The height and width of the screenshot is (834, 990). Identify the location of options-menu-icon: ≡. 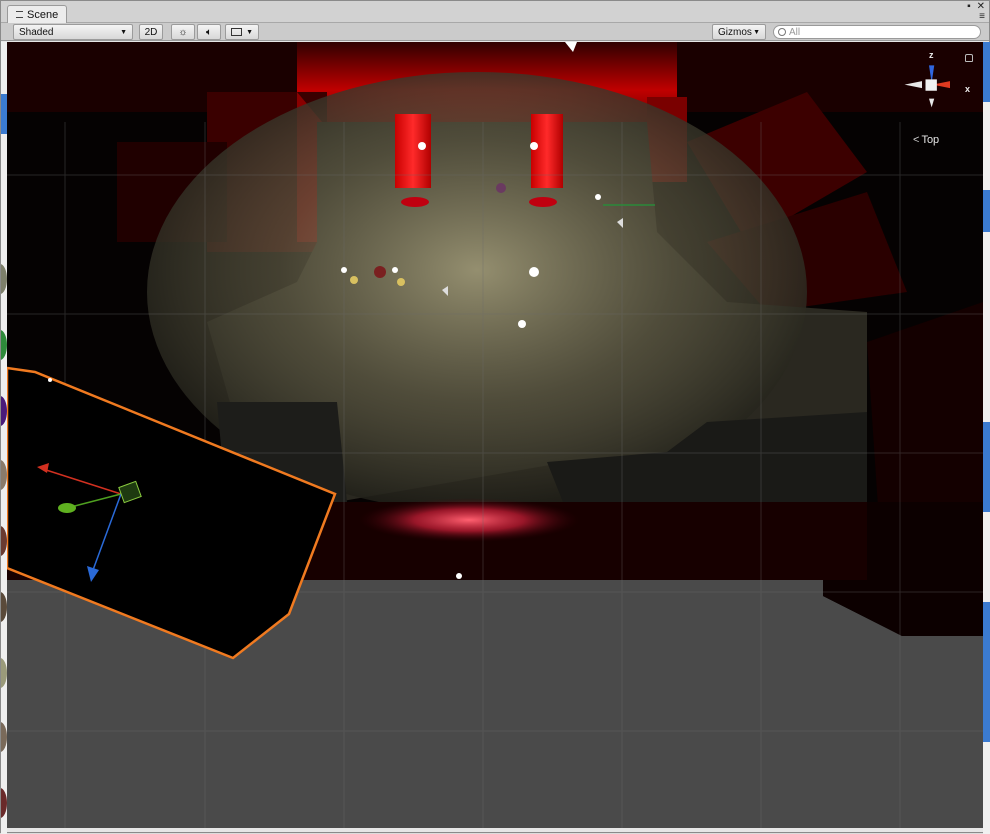
(982, 17).